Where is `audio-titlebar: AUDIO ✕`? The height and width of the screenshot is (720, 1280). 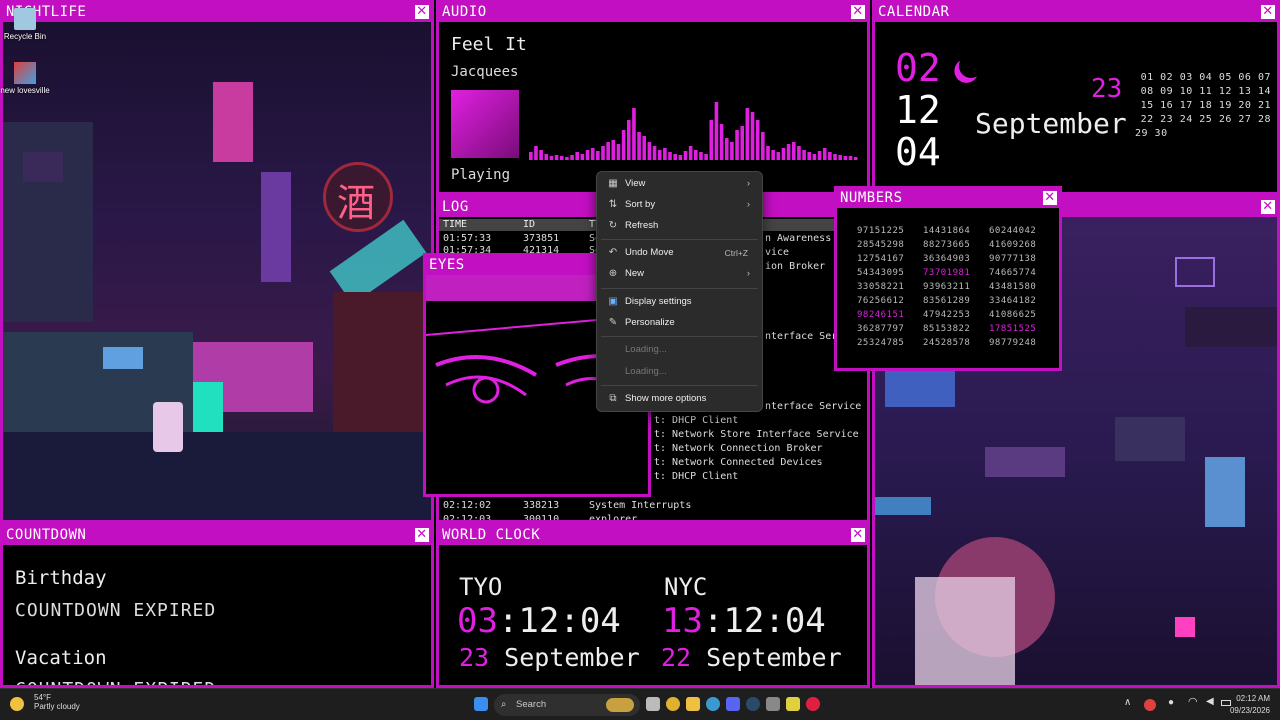 audio-titlebar: AUDIO ✕ is located at coordinates (653, 12).